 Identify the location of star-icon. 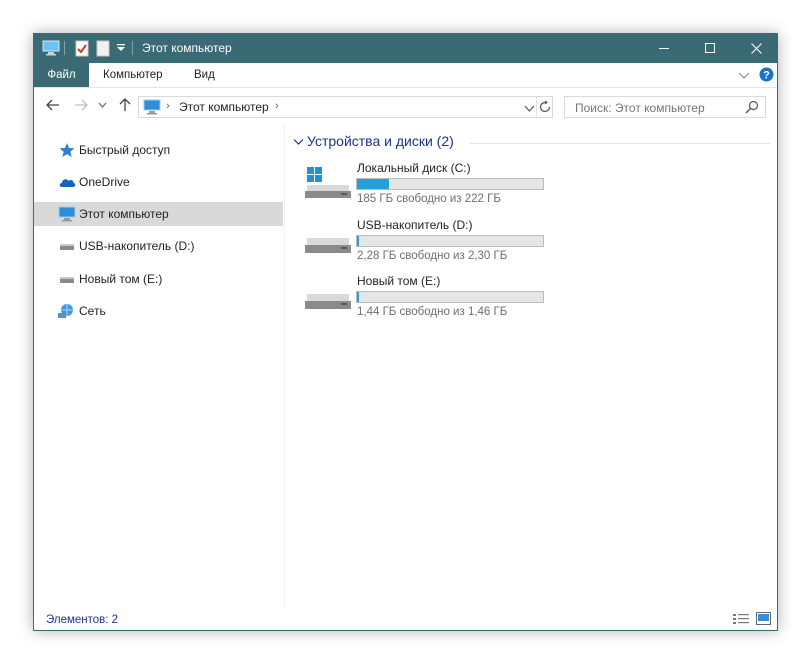
(67, 150).